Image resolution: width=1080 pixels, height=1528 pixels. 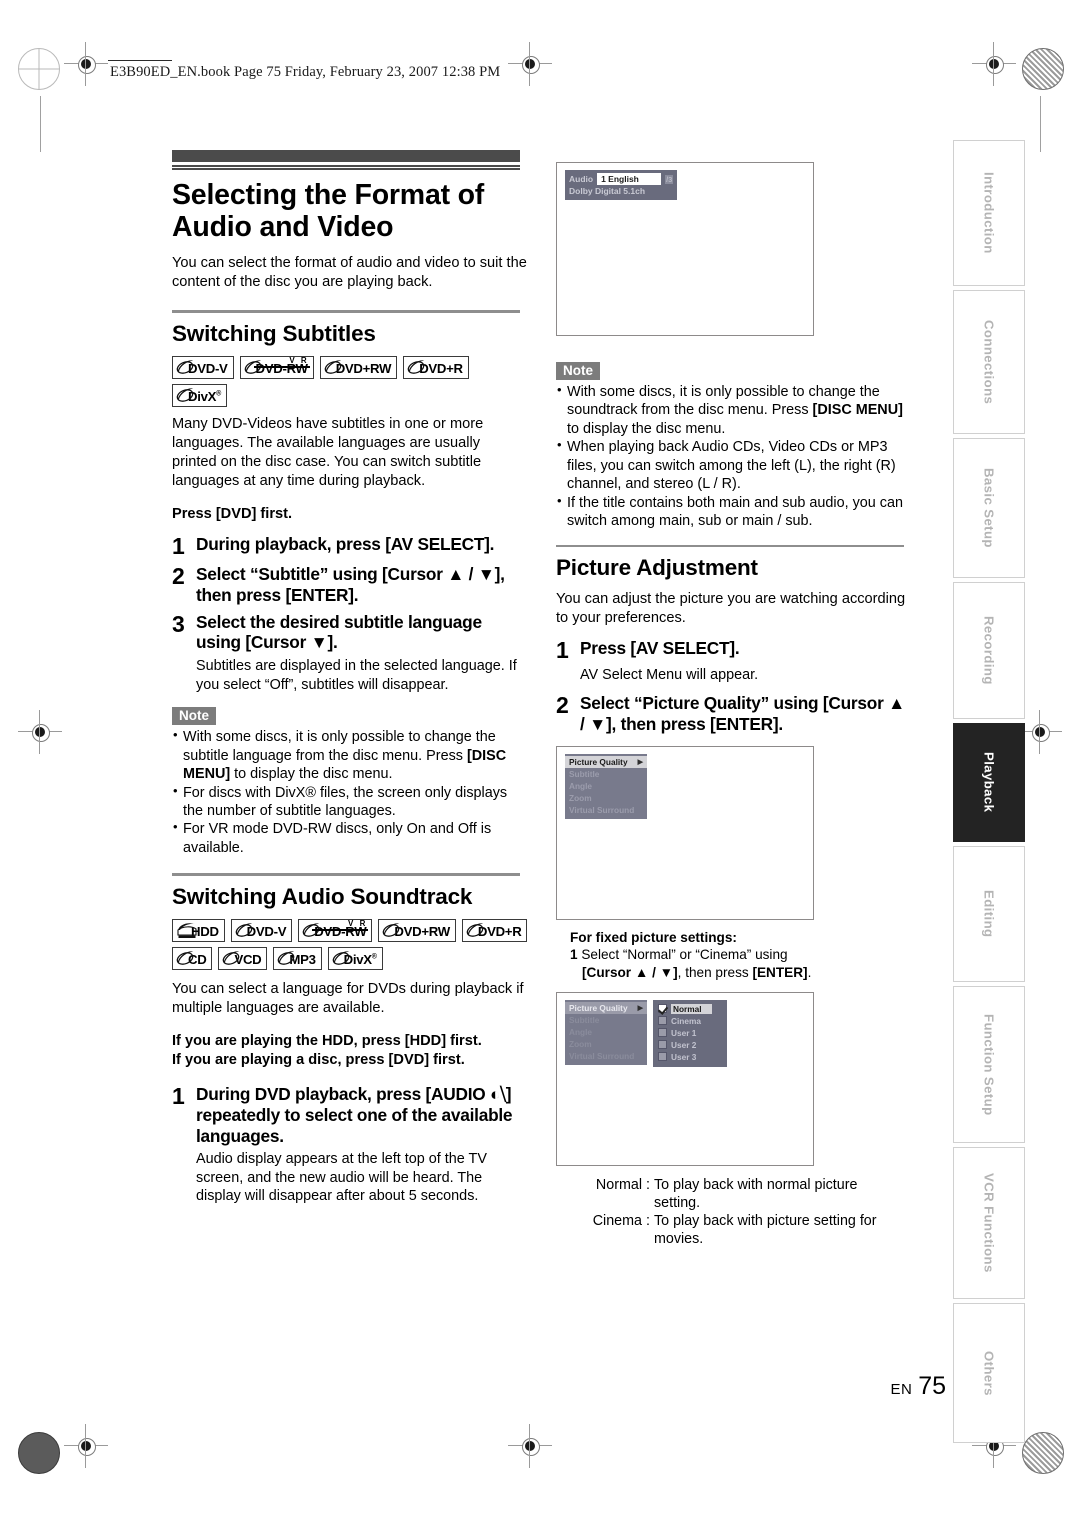 What do you see at coordinates (689, 1008) in the screenshot?
I see `picture-quality-option-normal: Normal` at bounding box center [689, 1008].